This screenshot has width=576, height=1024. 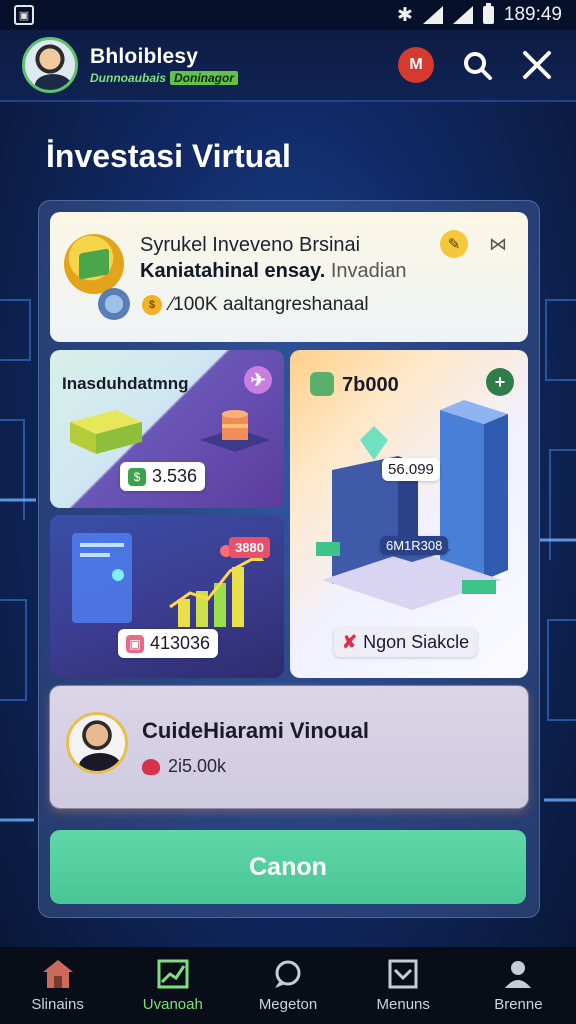 I want to click on brand-block: Bhloiblesy Dunnoaubais Doninagor, so click(x=164, y=65).